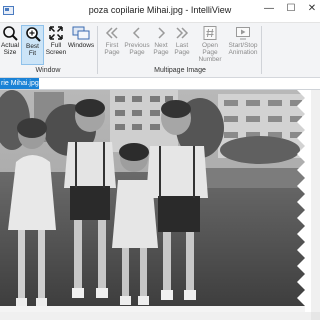 Image resolution: width=320 pixels, height=320 pixels. What do you see at coordinates (180, 70) in the screenshot?
I see `multipage-group-label: Multipage Image` at bounding box center [180, 70].